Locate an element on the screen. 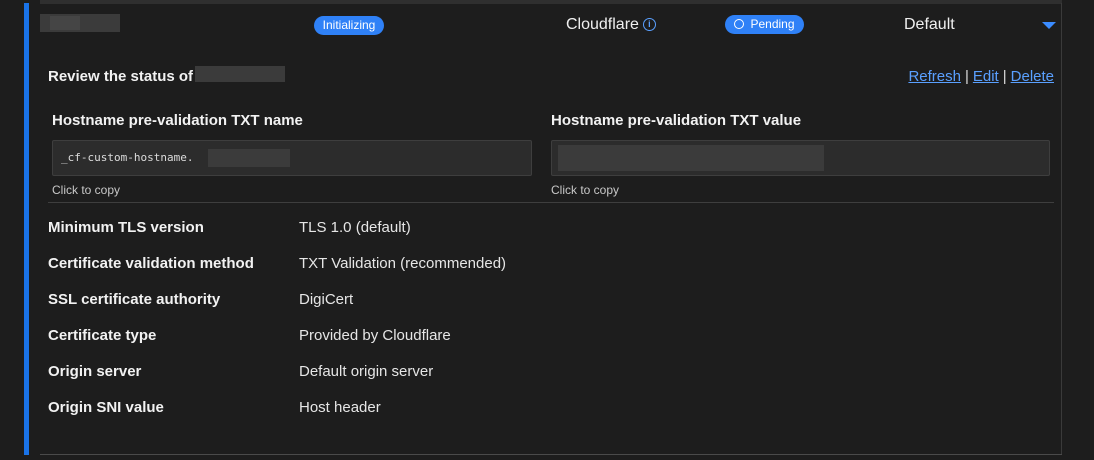 This screenshot has width=1094, height=460. property-label: Certificate type is located at coordinates (102, 335).